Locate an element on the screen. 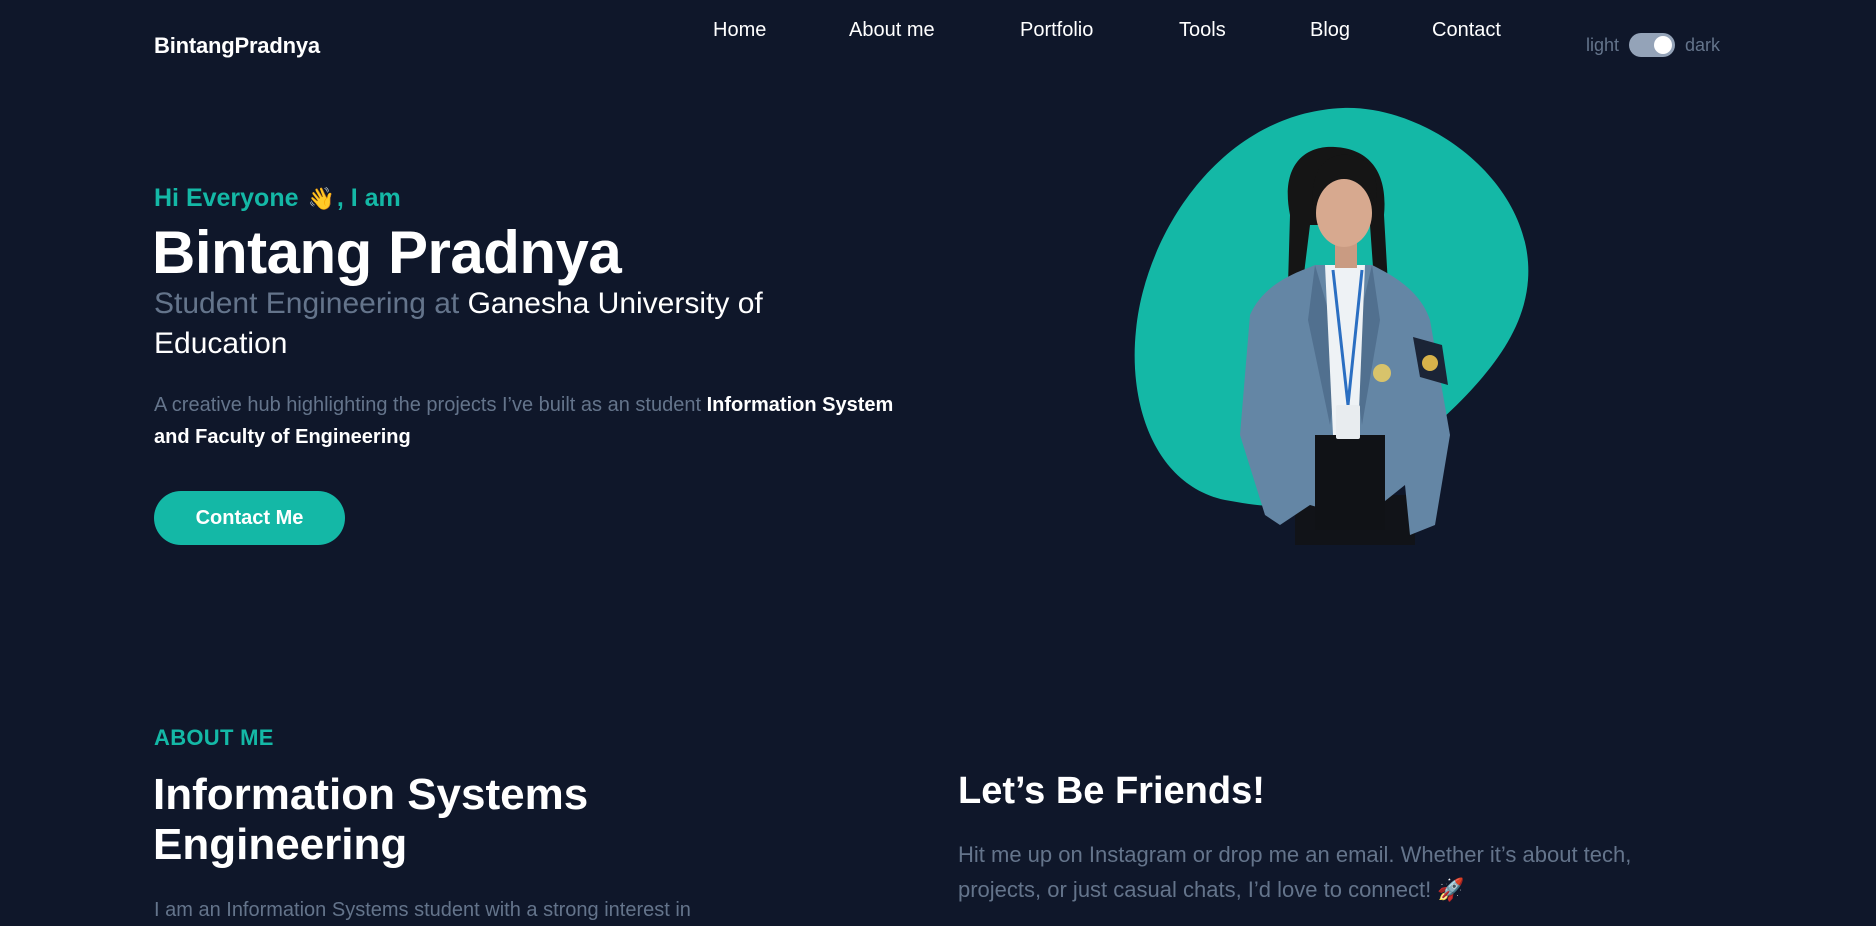 The image size is (1876, 926). friends-heading: Let’s Be Friends! is located at coordinates (1111, 791).